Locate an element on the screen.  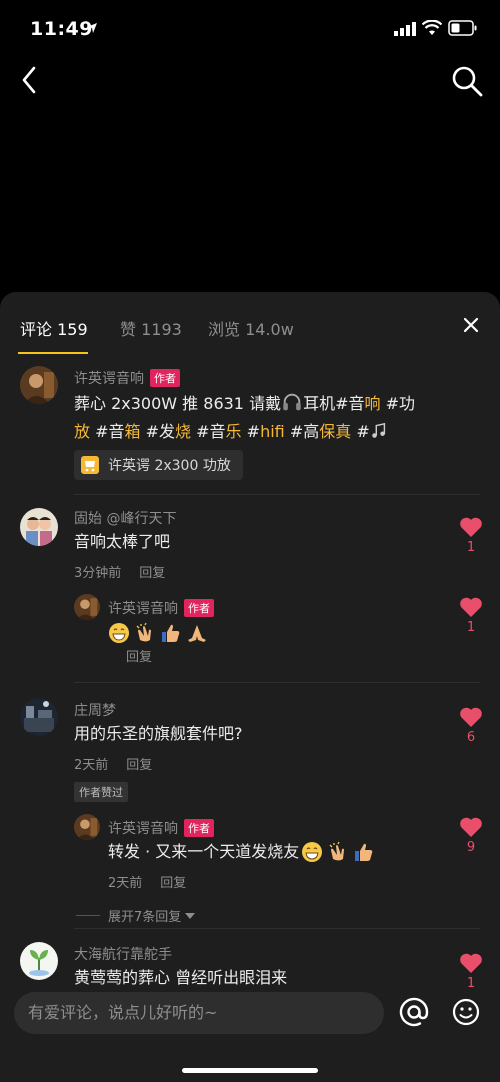
hashtag-highlight: 烧 is located at coordinates (183, 431).